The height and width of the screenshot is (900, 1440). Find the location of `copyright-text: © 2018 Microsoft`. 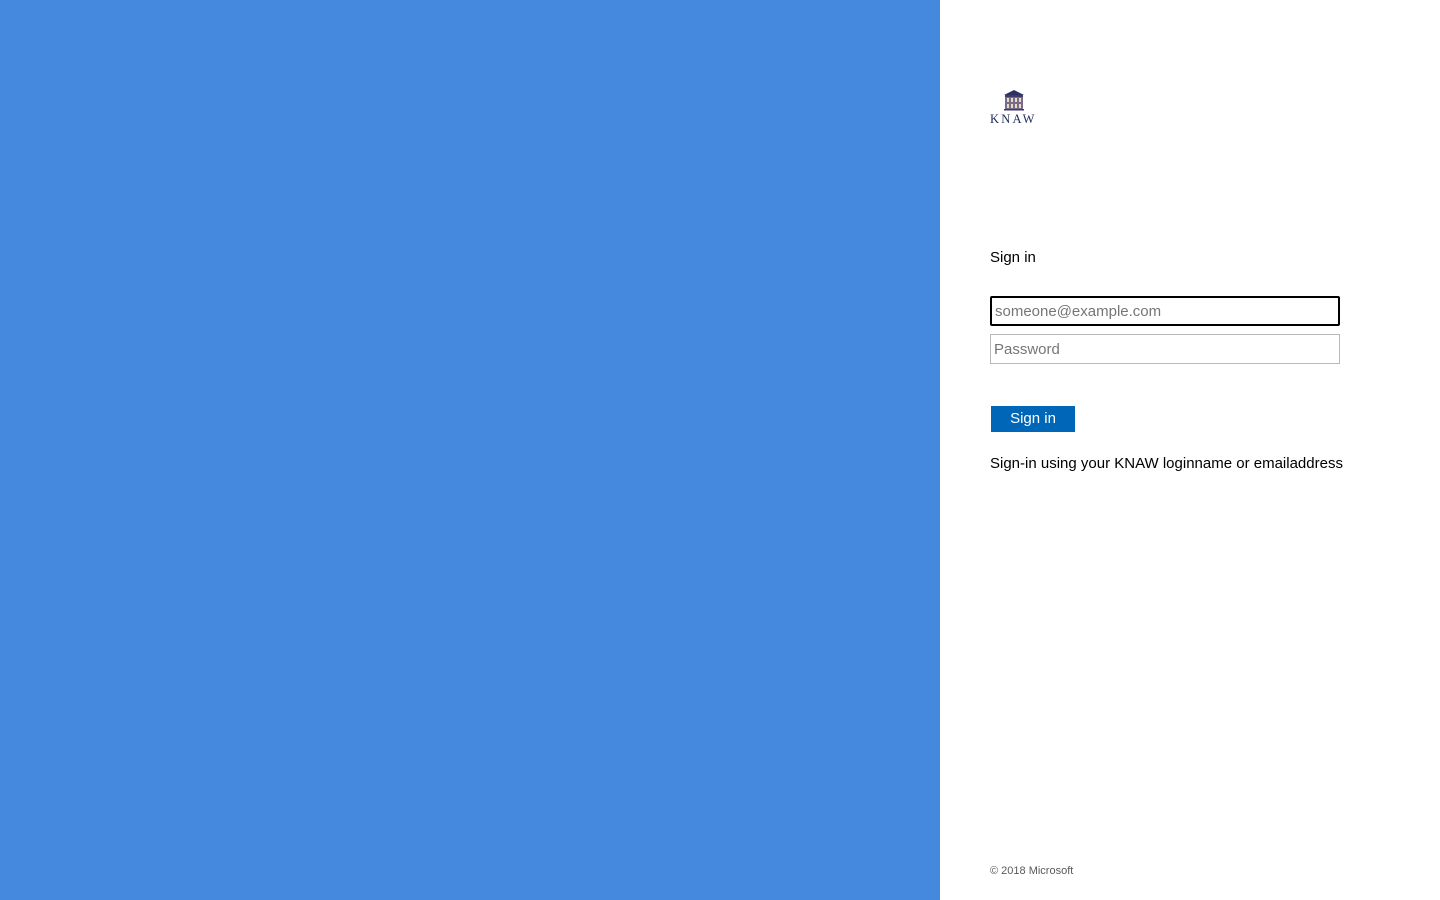

copyright-text: © 2018 Microsoft is located at coordinates (1032, 871).